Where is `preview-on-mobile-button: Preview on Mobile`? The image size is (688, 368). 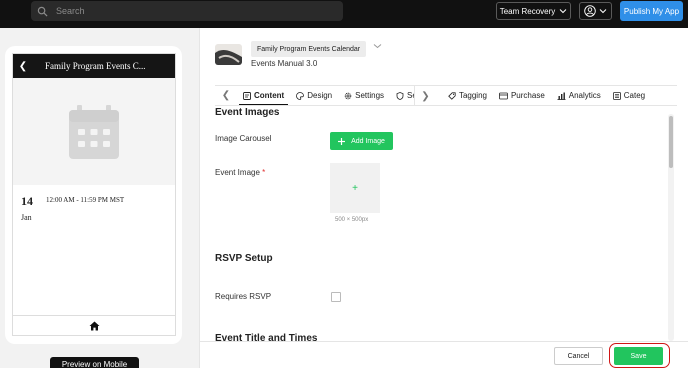
preview-on-mobile-button: Preview on Mobile is located at coordinates (94, 362).